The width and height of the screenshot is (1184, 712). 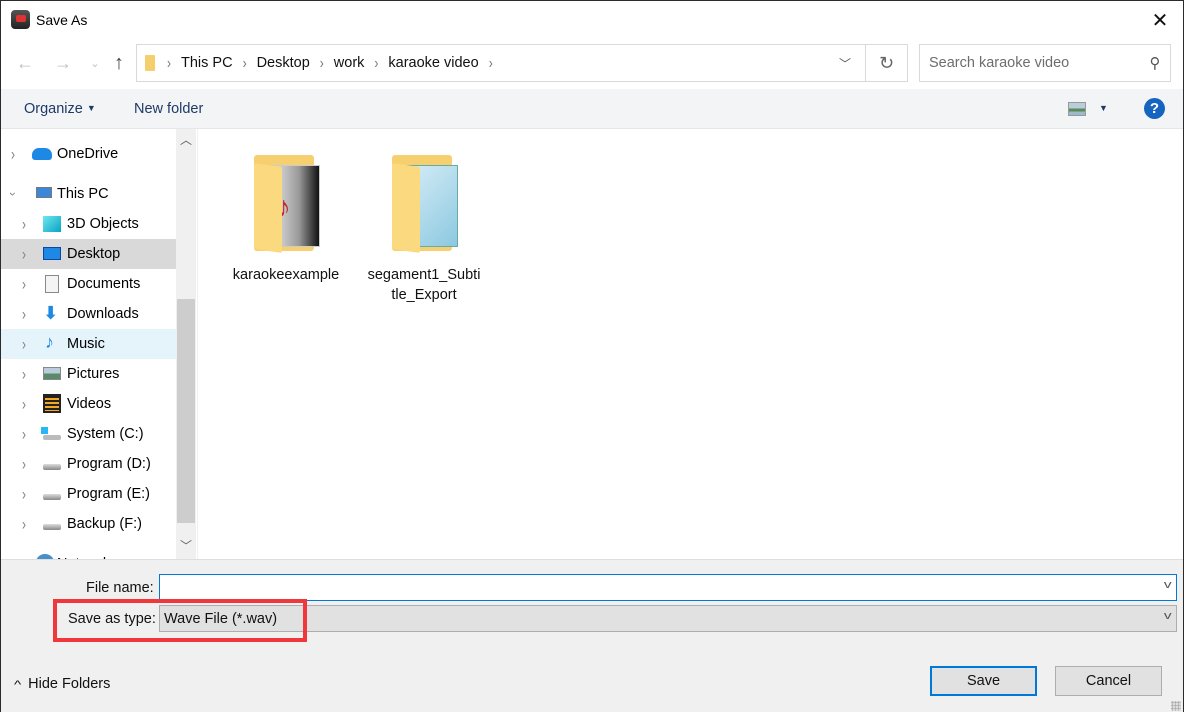 I want to click on breadcrumb-desktop: Desktop, so click(x=283, y=63).